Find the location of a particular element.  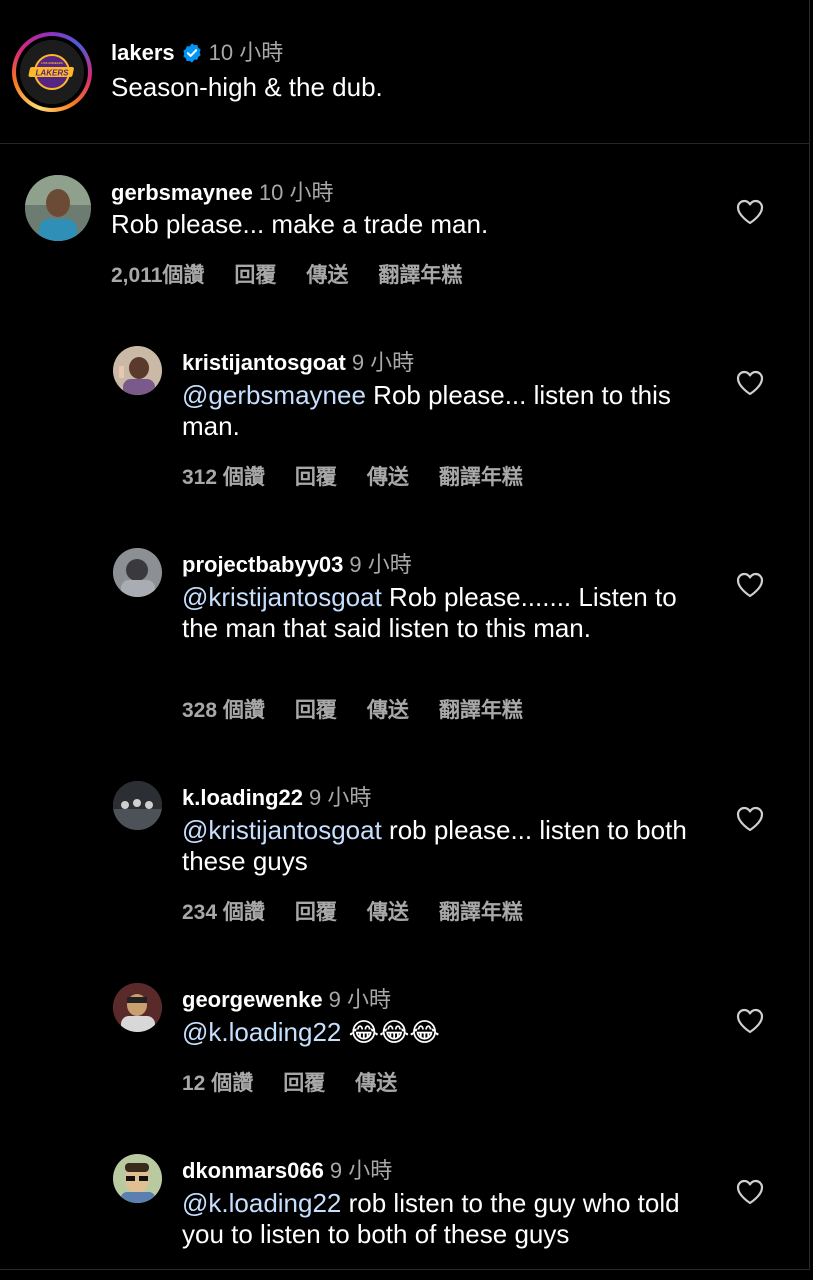

post-caption-text: Season-high & the dub. is located at coordinates (247, 87).